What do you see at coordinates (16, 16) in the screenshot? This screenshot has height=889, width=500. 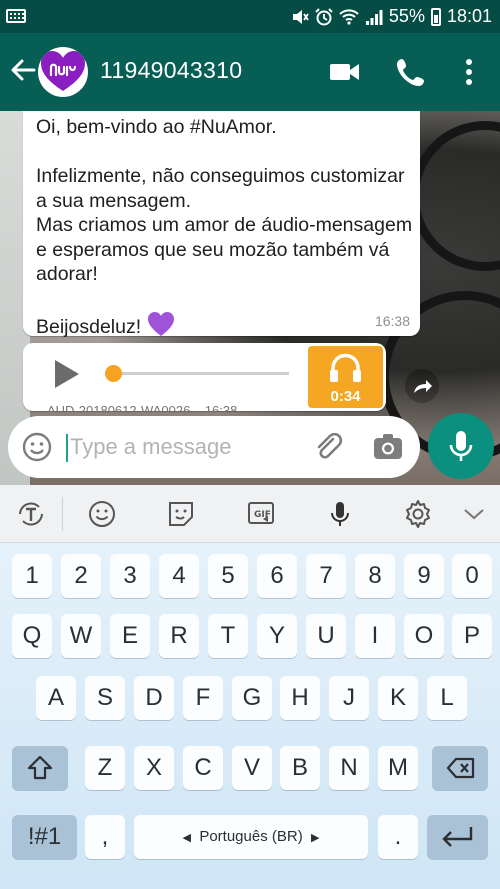 I see `keyboard-notification-icon` at bounding box center [16, 16].